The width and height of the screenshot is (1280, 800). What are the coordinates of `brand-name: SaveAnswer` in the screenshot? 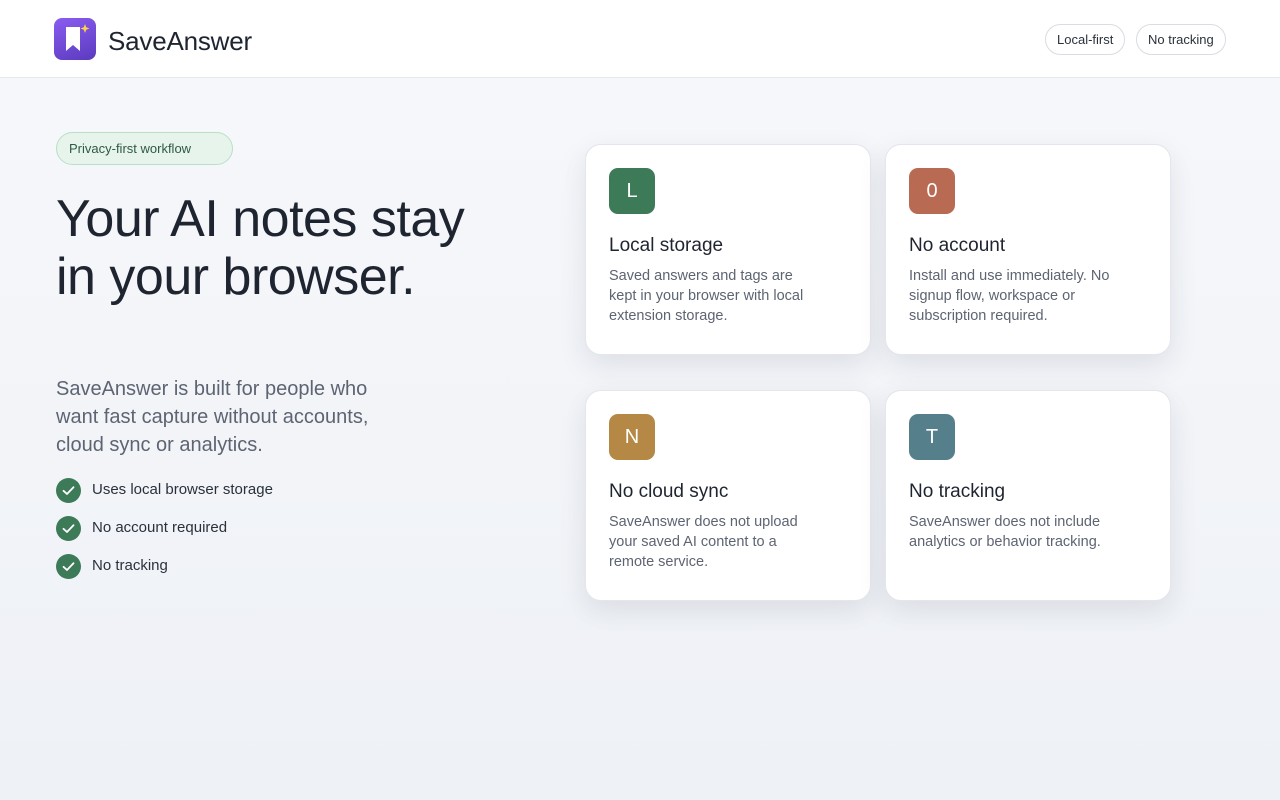 It's located at (180, 41).